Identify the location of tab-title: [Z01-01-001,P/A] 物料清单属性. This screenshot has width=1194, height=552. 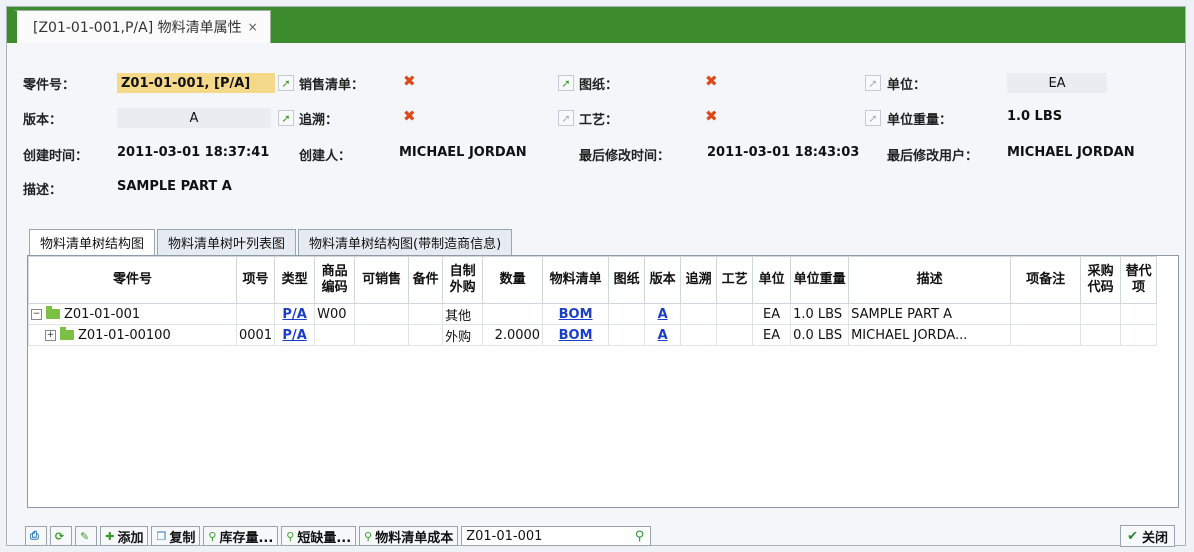
(137, 28).